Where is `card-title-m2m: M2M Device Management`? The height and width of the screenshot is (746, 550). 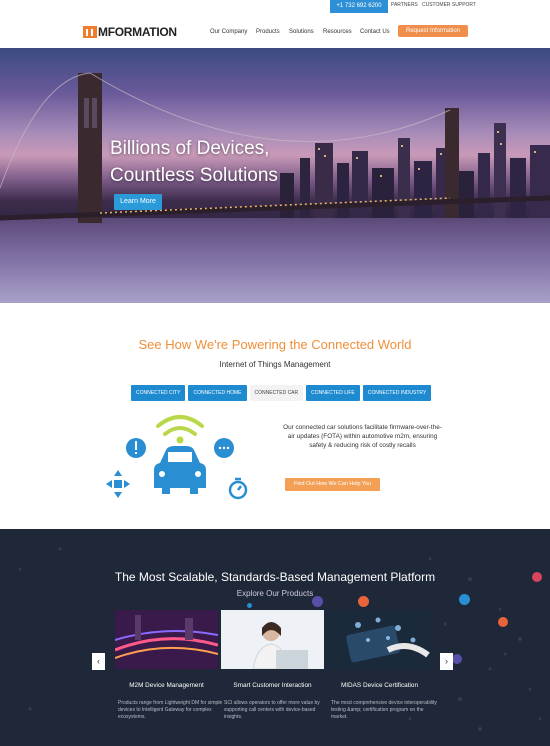
card-title-m2m: M2M Device Management is located at coordinates (166, 685).